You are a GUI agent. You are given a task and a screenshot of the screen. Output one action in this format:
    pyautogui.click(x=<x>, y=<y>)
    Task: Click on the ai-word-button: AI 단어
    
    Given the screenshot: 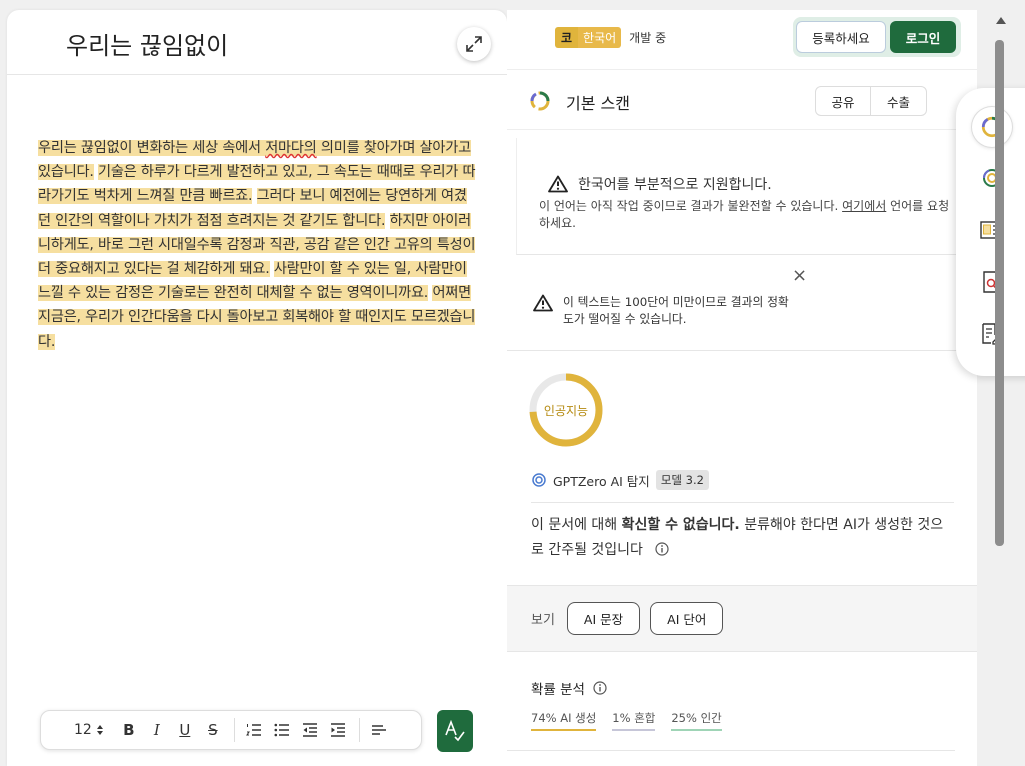 What is the action you would take?
    pyautogui.click(x=687, y=618)
    